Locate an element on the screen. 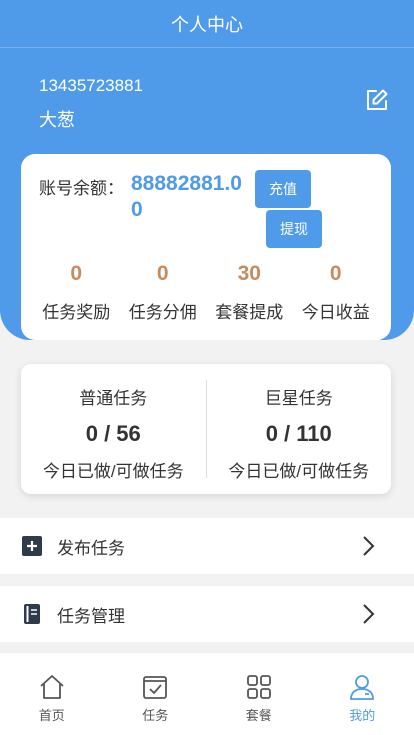 The image size is (414, 735). tab-tasks: 任务 is located at coordinates (156, 694).